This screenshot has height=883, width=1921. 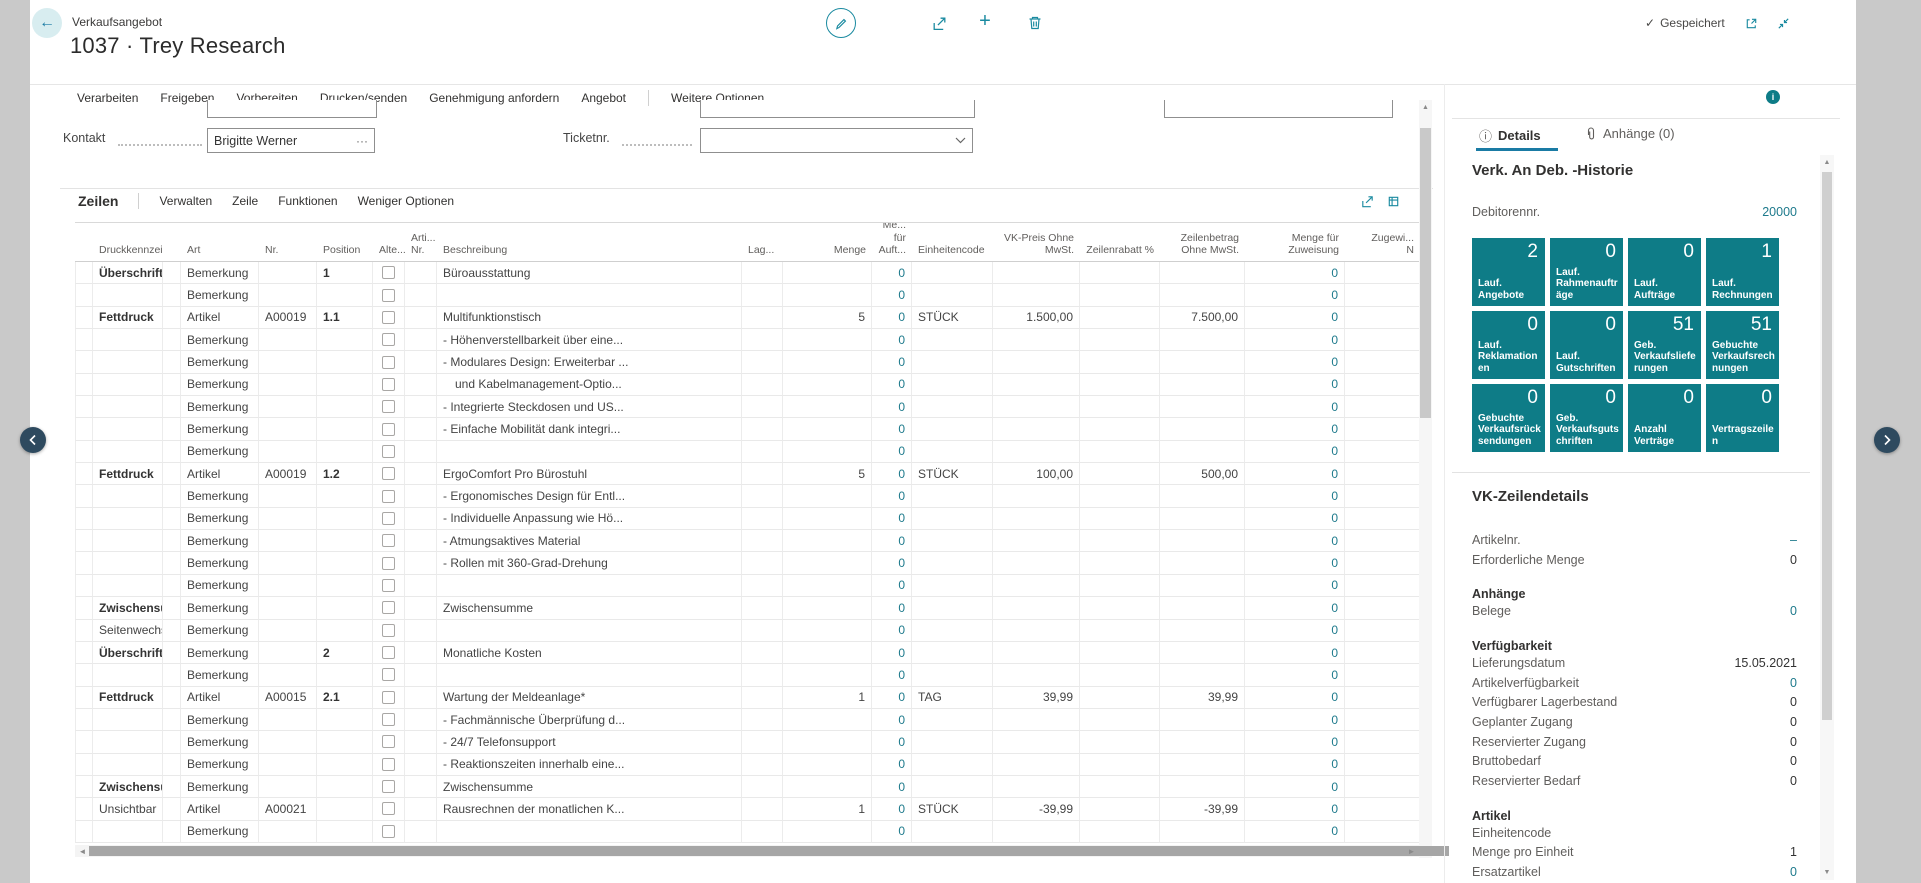 I want to click on lines-menu-item-1: Zeile, so click(x=245, y=201).